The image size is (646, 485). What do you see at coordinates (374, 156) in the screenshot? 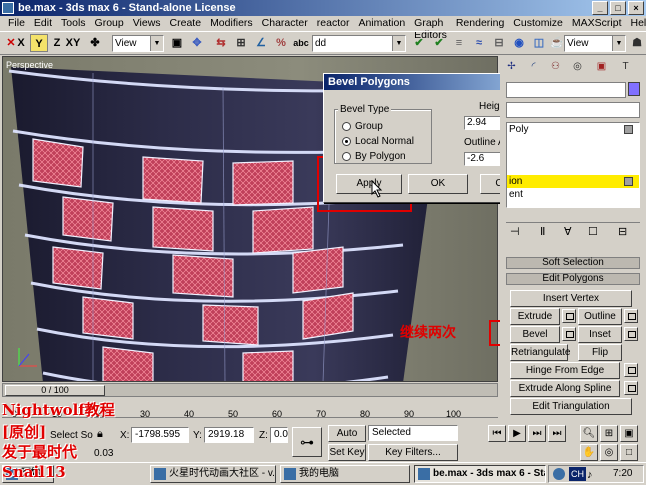
I see `radio-by-polygon: By Polygon` at bounding box center [374, 156].